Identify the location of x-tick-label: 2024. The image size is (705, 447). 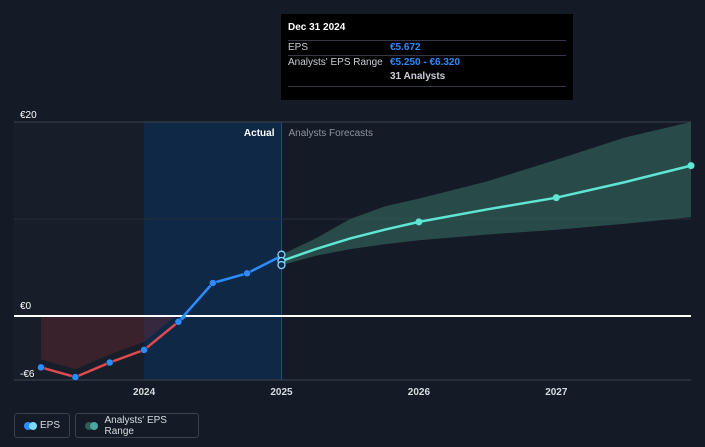
(144, 392).